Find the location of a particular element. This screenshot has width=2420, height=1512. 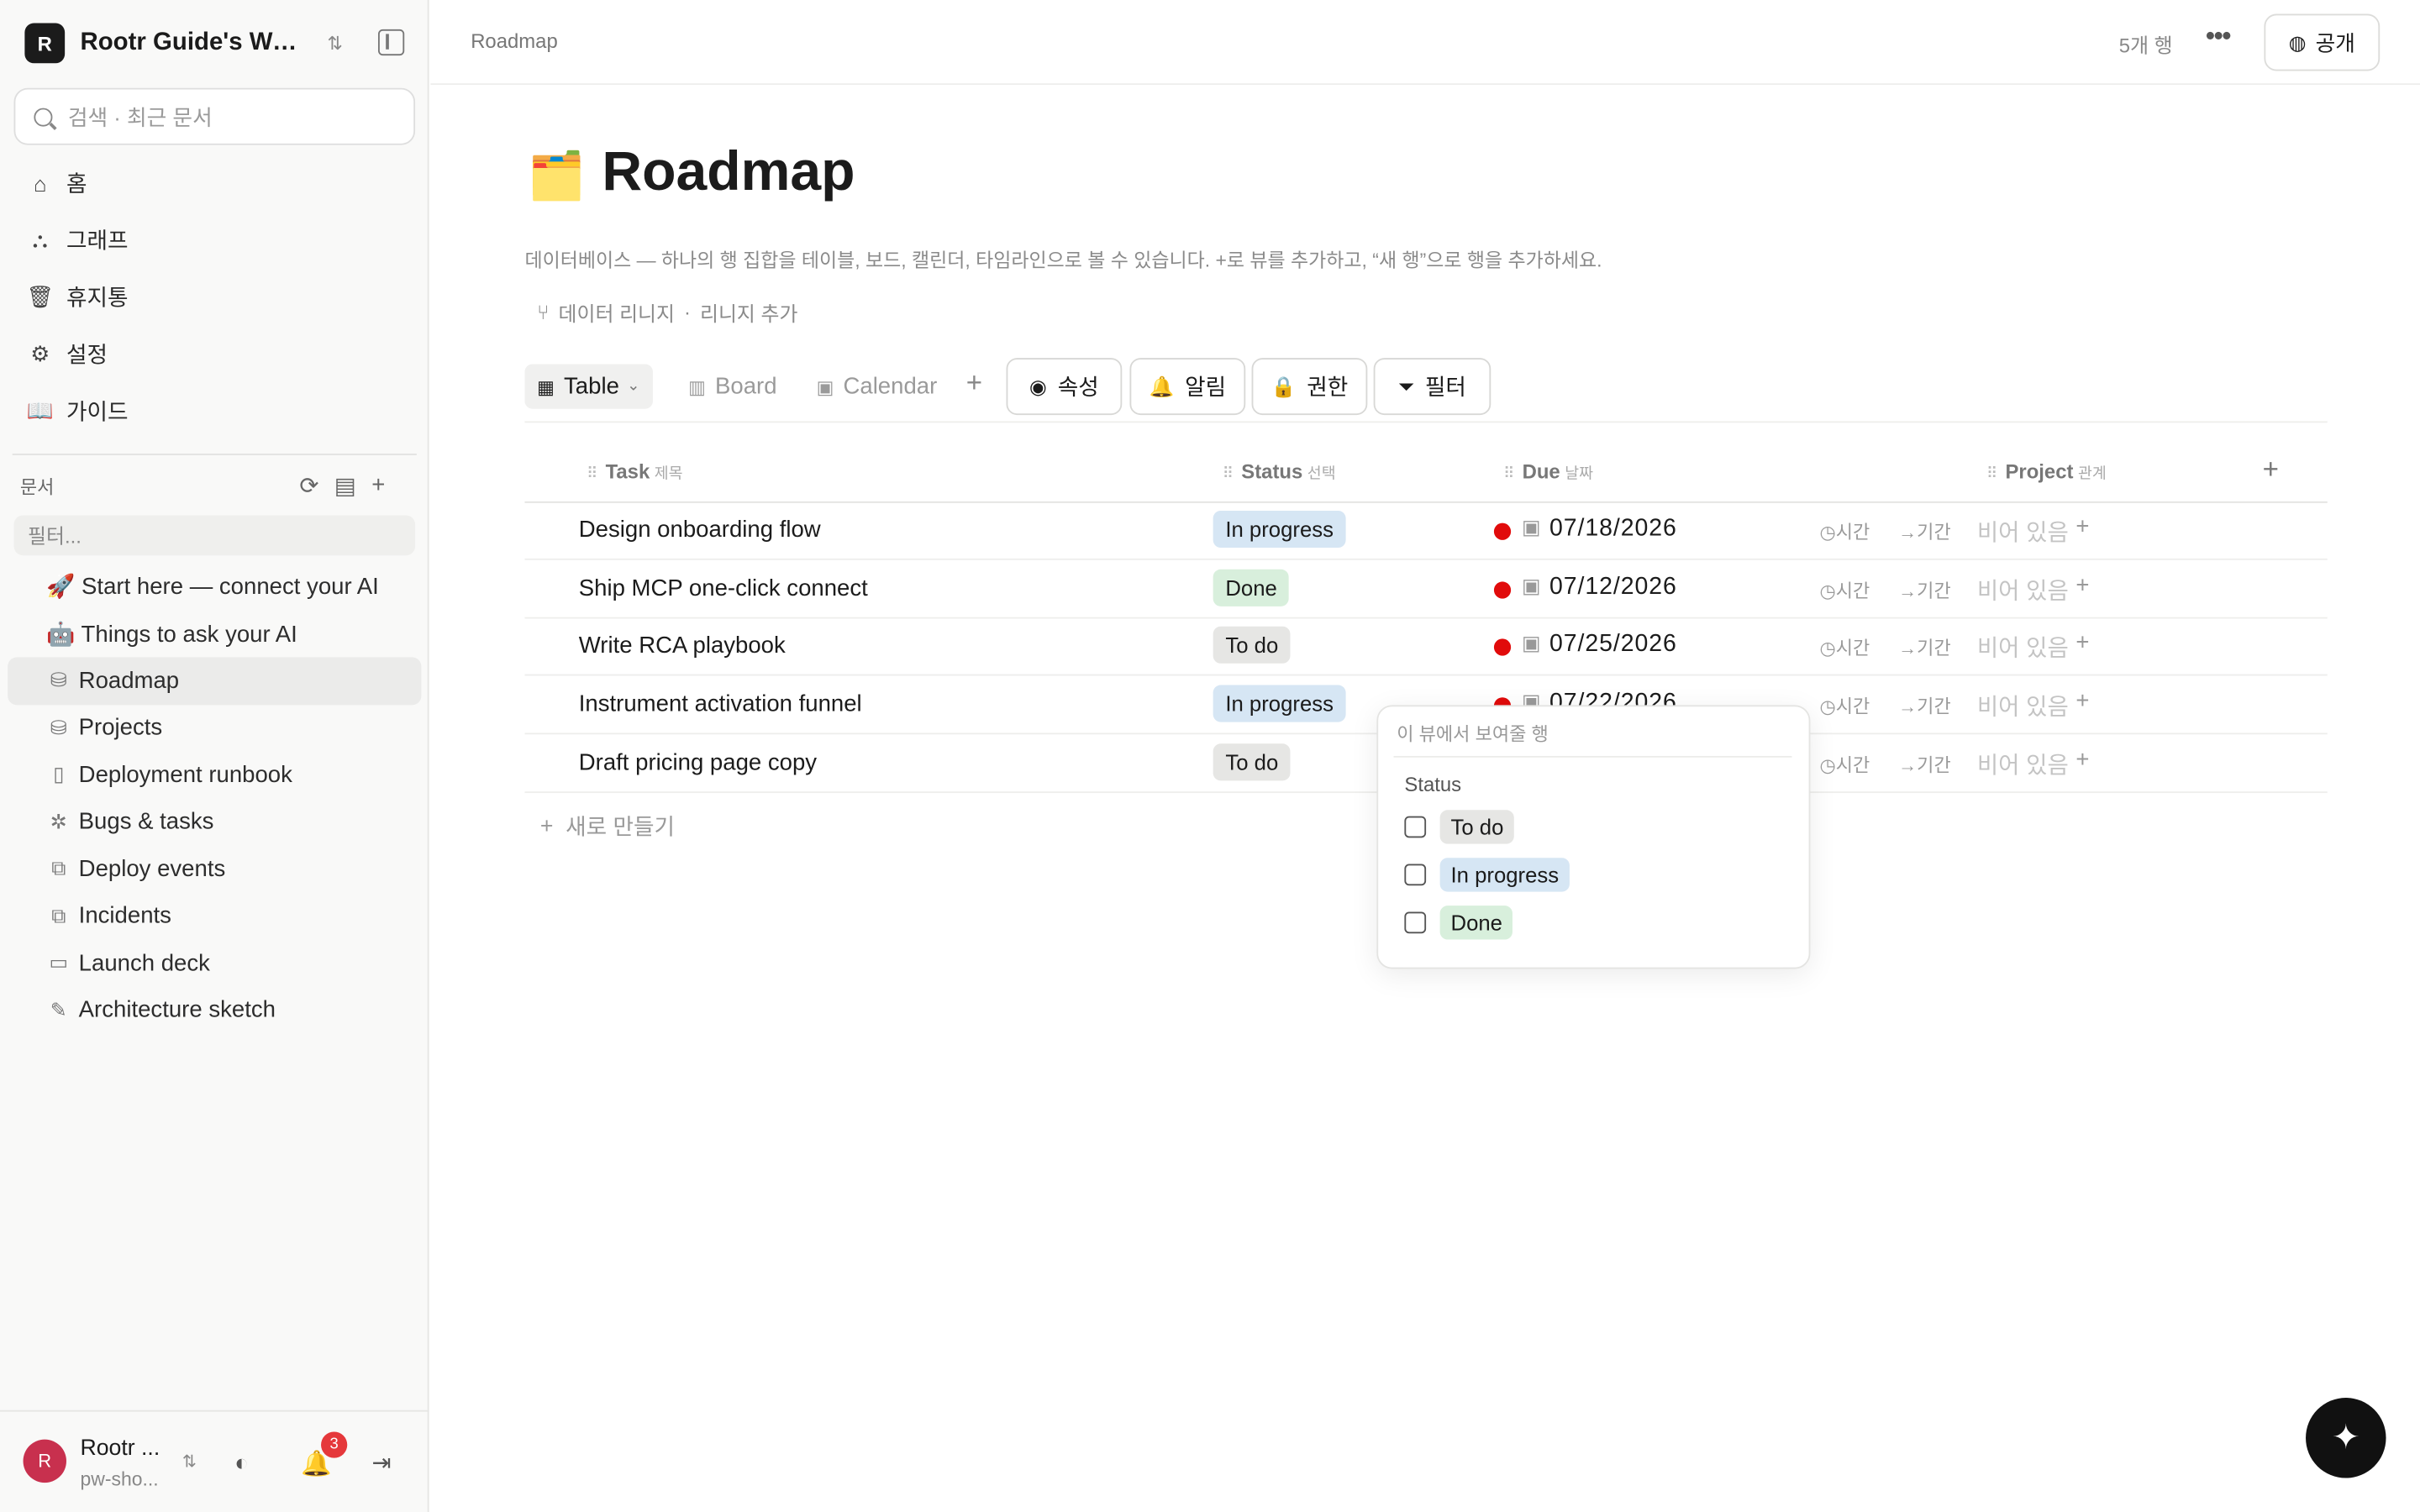

refresh-icon: ⟳ is located at coordinates (308, 486).